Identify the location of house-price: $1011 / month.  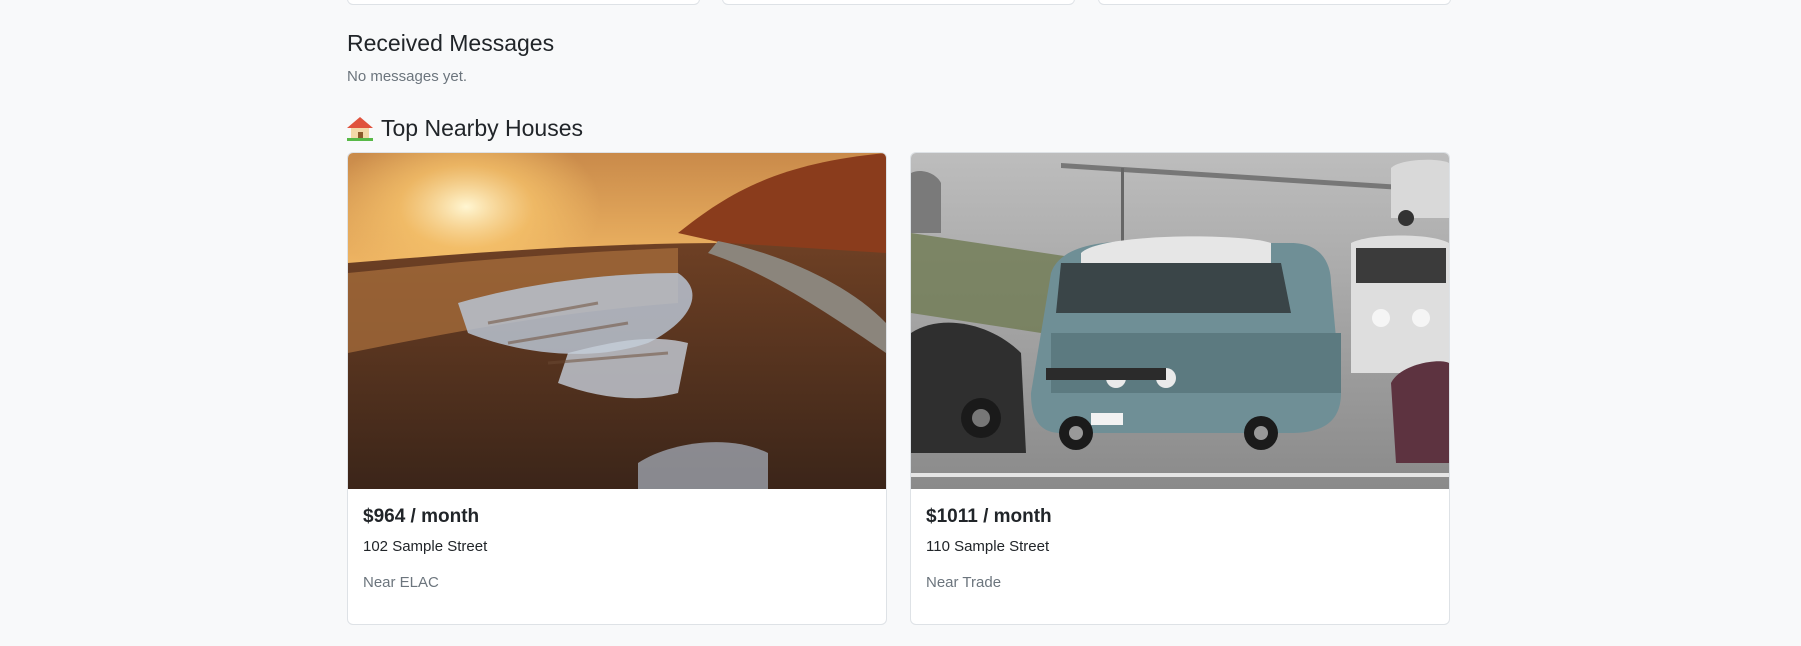
(989, 516).